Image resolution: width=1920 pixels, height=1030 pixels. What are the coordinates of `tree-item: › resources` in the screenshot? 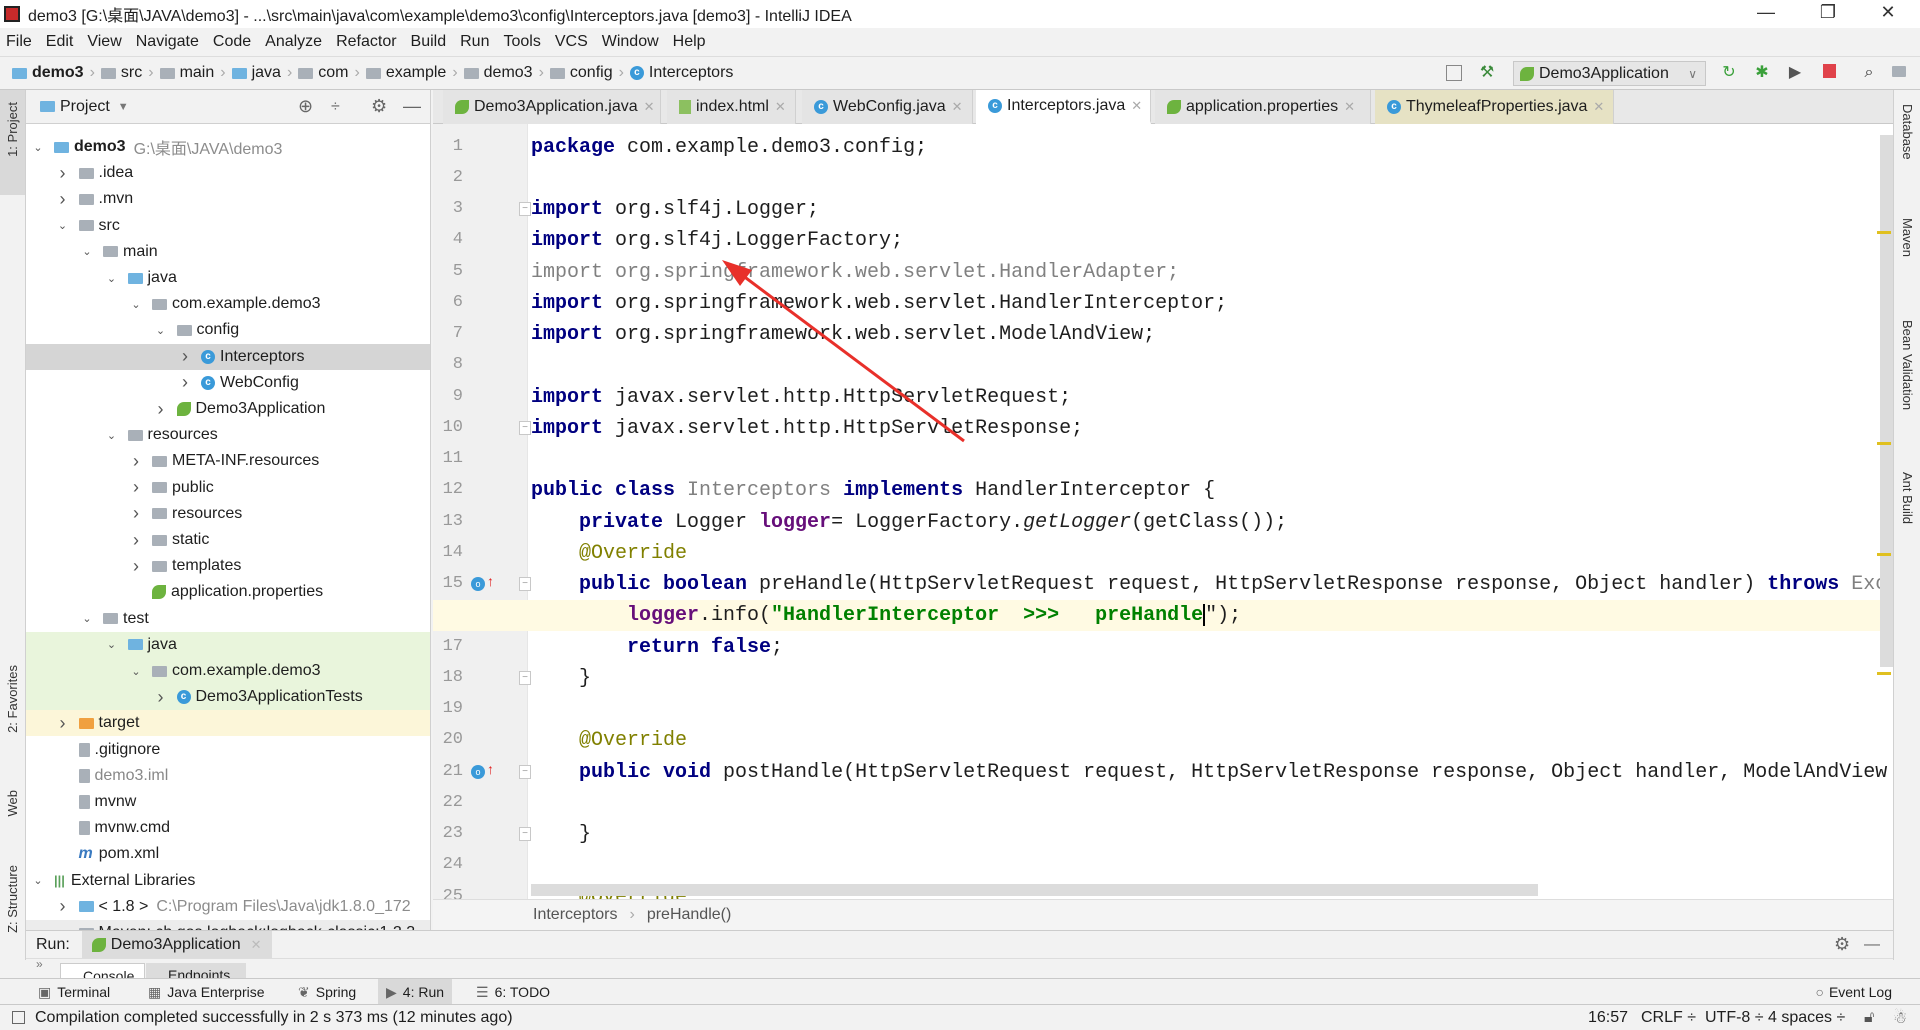 It's located at (228, 514).